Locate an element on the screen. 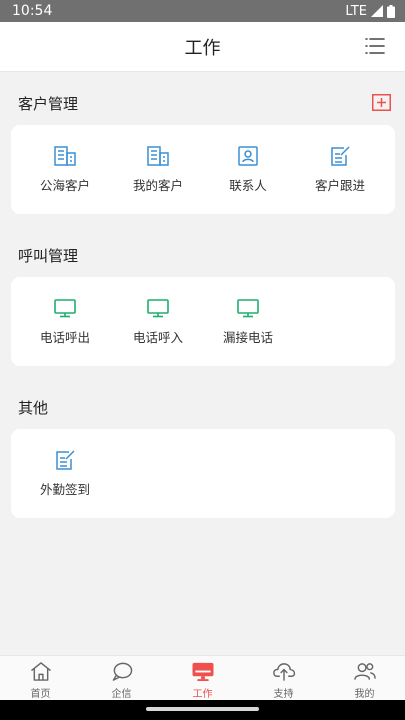  grid-item-public-customers: 公海客户 is located at coordinates (65, 169).